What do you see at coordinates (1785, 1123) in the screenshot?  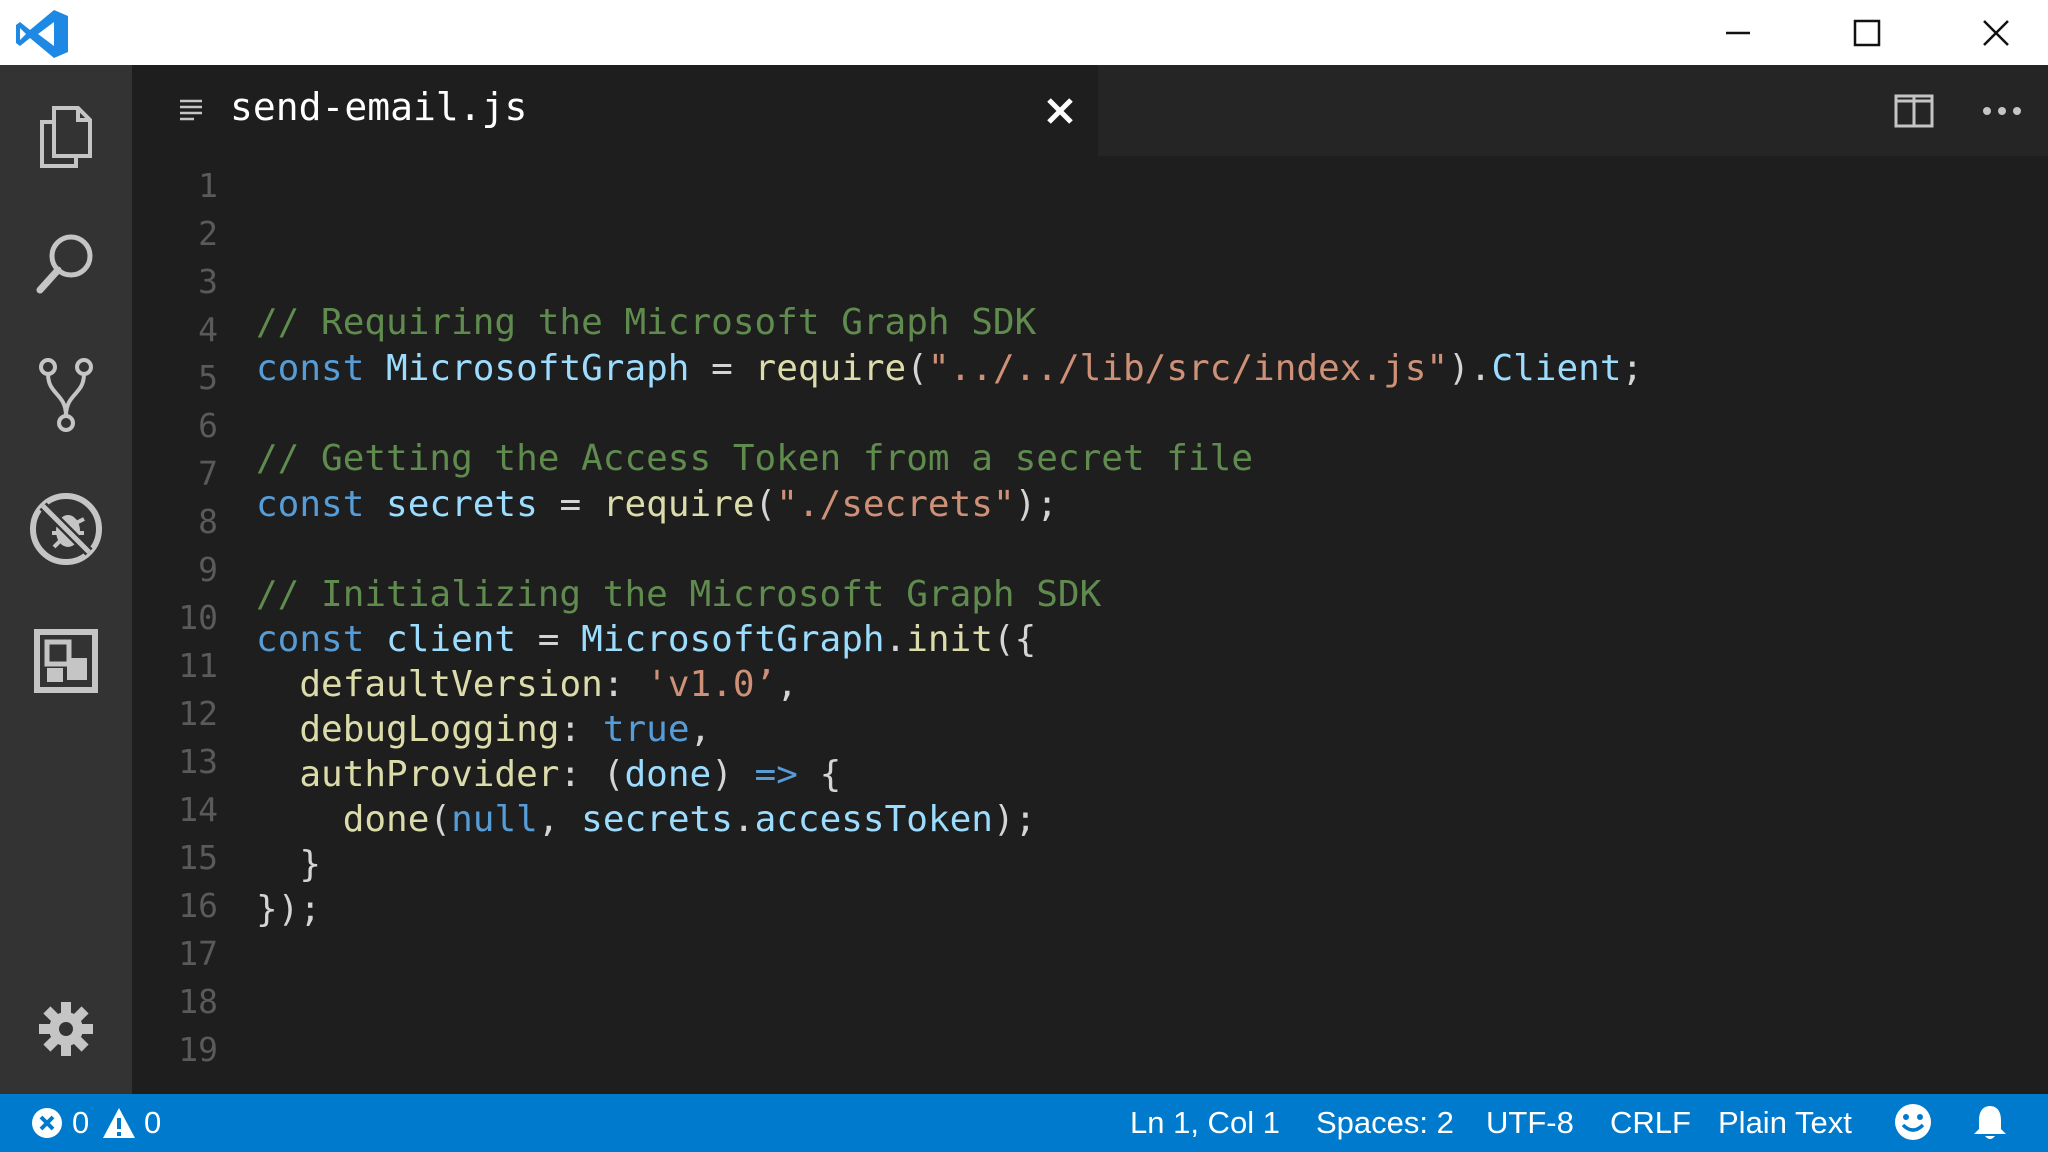 I see `language-mode: Plain Text` at bounding box center [1785, 1123].